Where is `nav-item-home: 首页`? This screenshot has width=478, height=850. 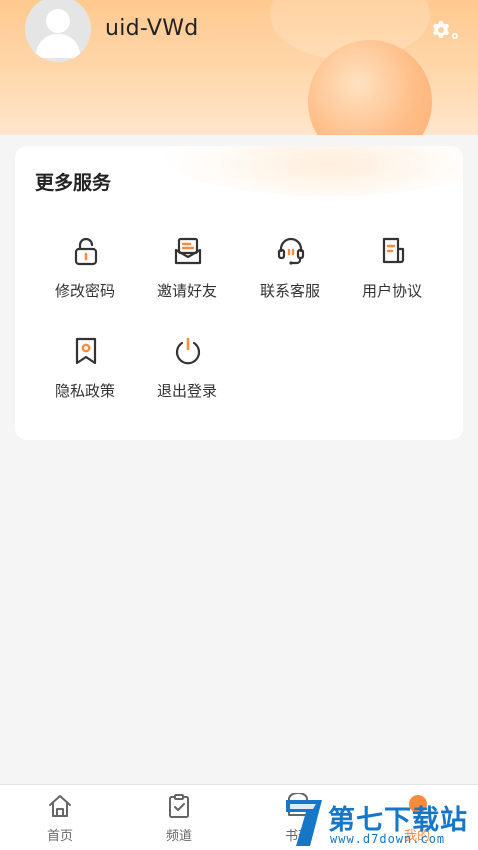
nav-item-home: 首页 is located at coordinates (60, 818).